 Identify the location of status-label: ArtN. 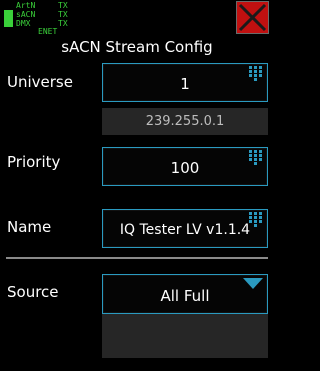
(26, 5).